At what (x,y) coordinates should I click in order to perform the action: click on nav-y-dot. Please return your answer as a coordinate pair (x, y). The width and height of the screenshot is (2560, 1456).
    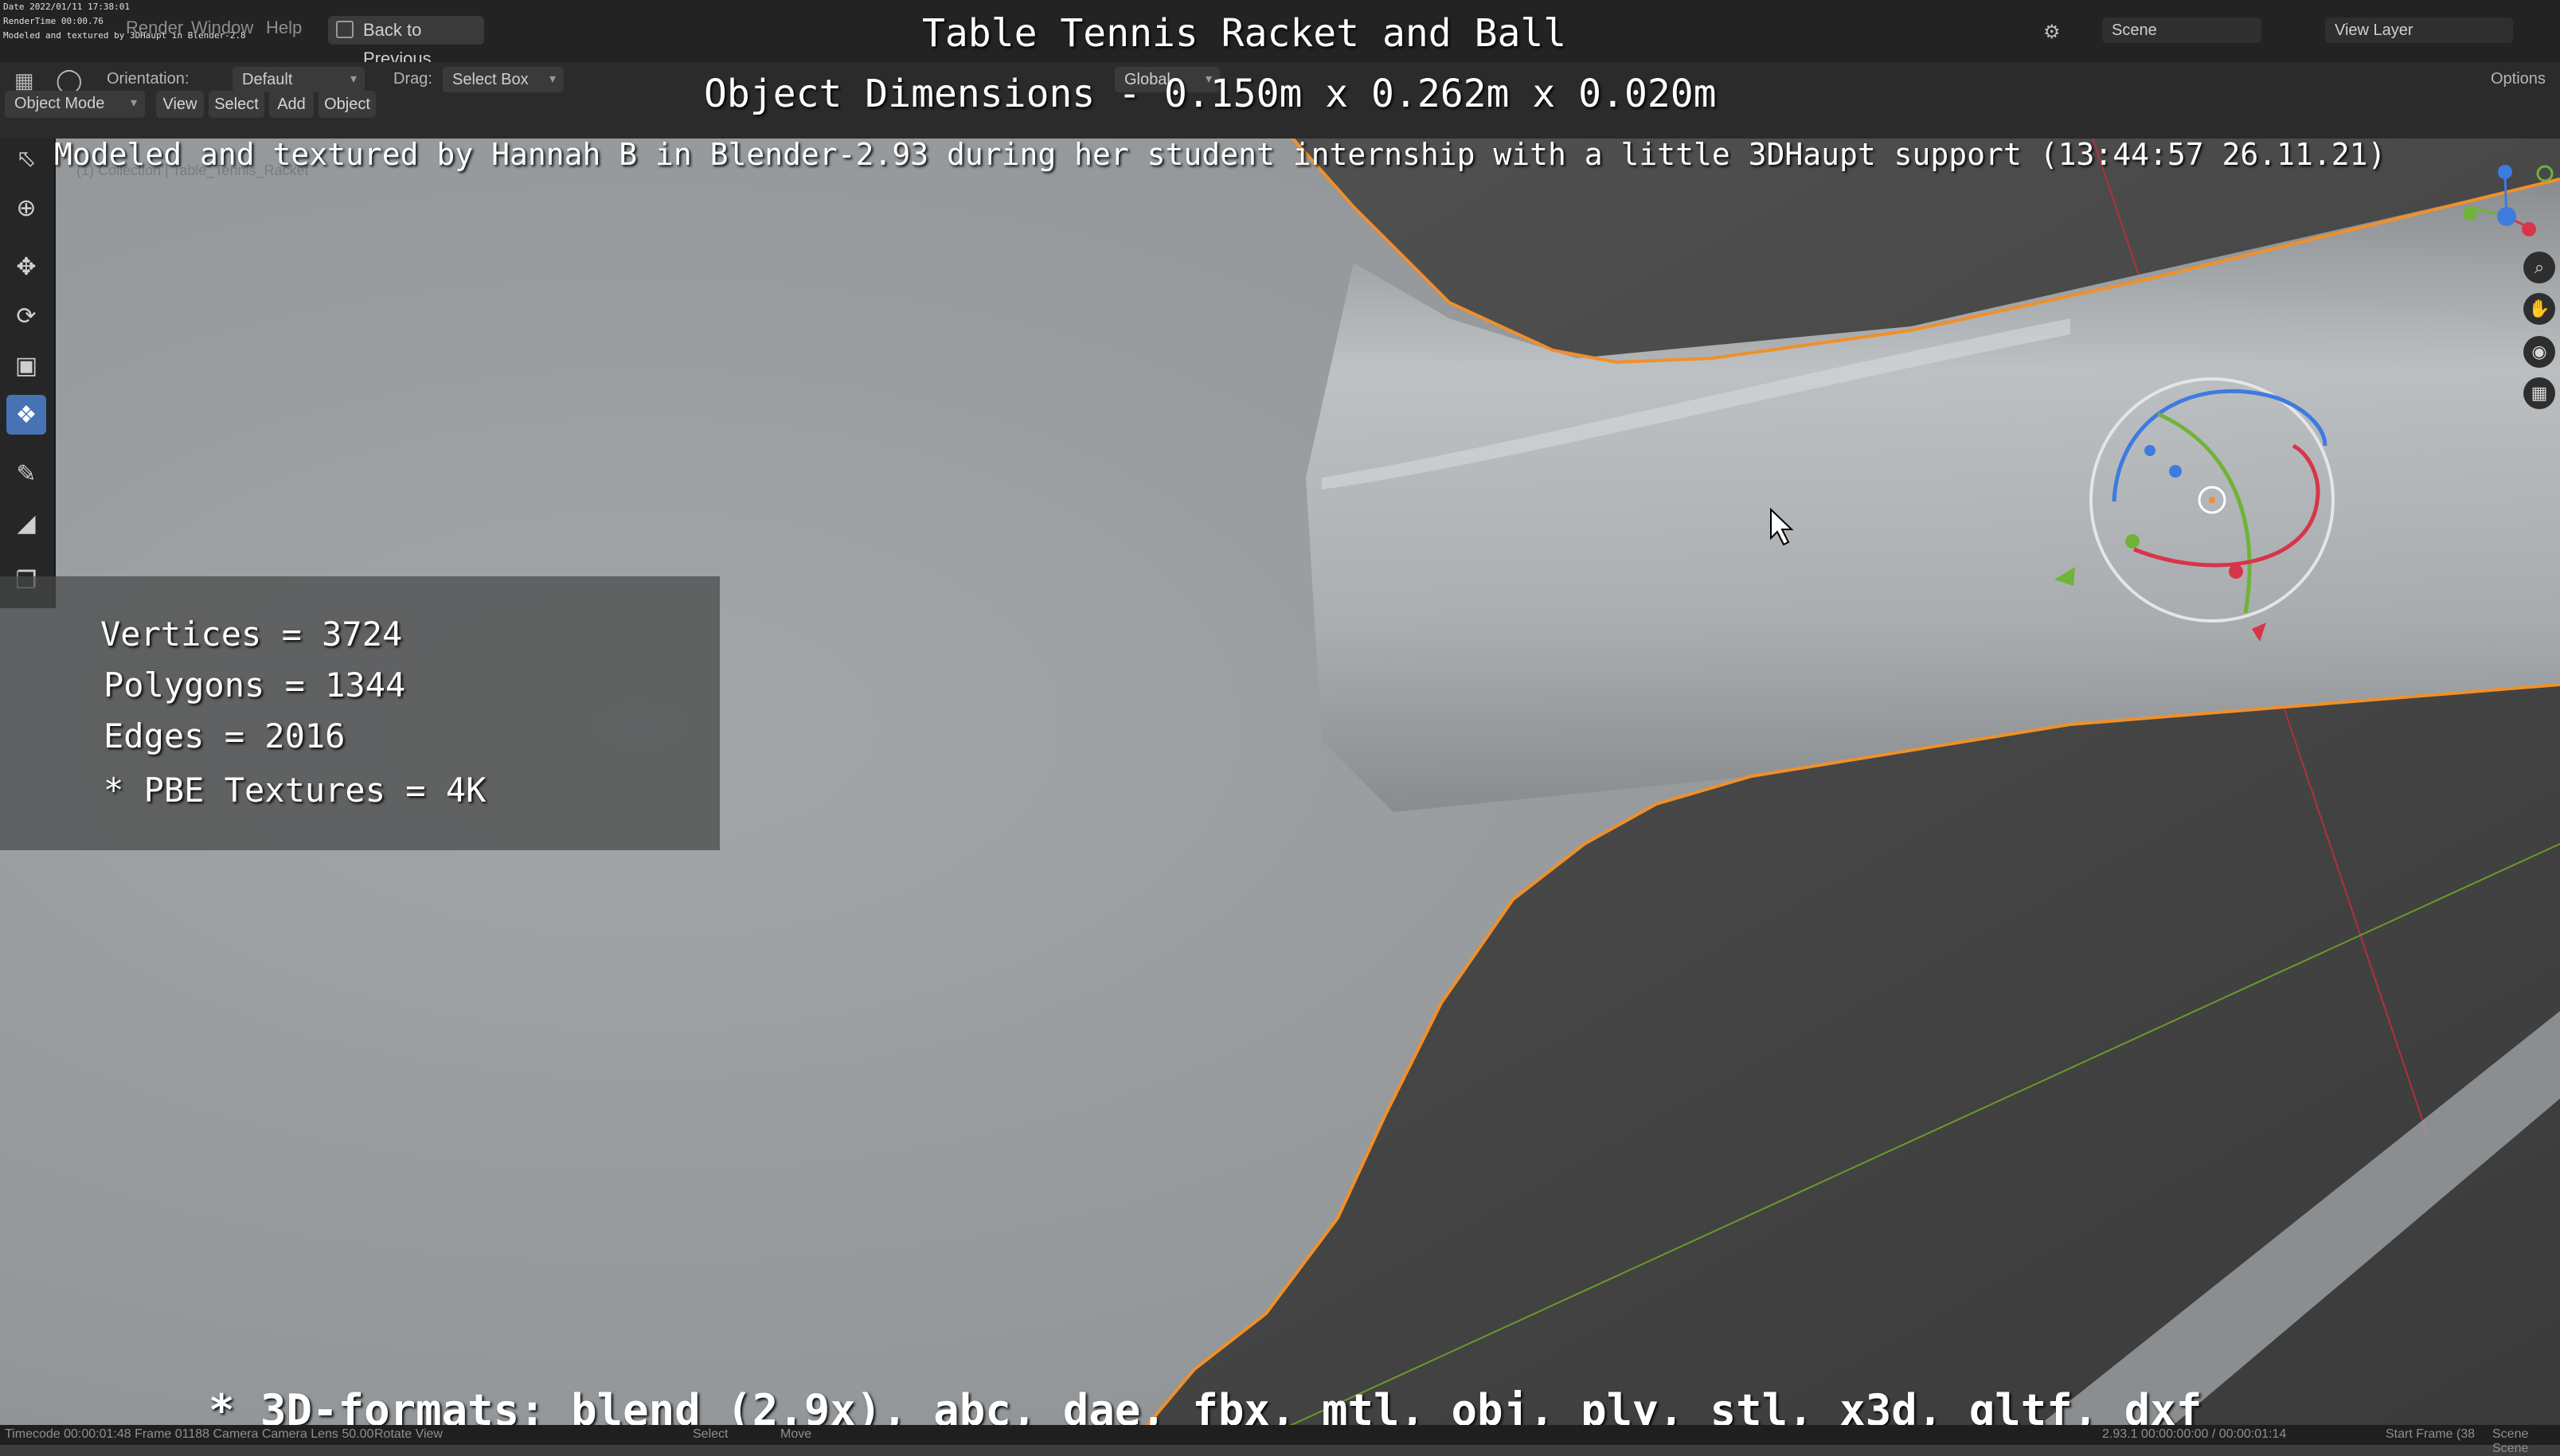
    Looking at the image, I should click on (2470, 213).